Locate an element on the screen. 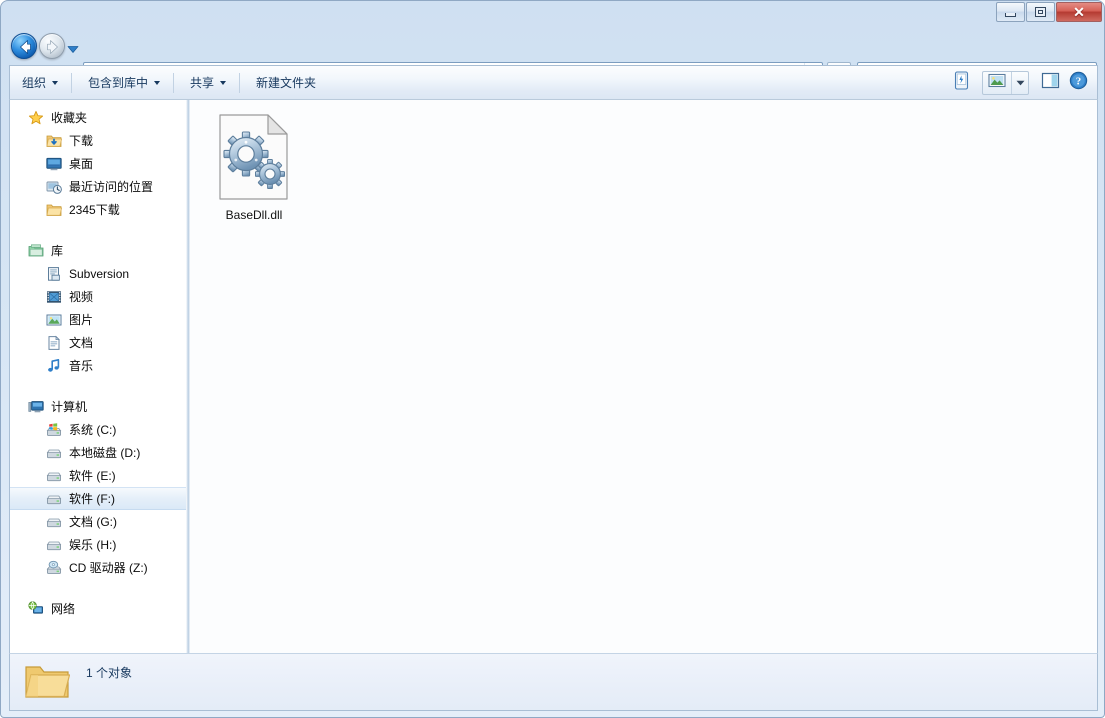  sidebar-item-desktop: 桌面 is located at coordinates (98, 163).